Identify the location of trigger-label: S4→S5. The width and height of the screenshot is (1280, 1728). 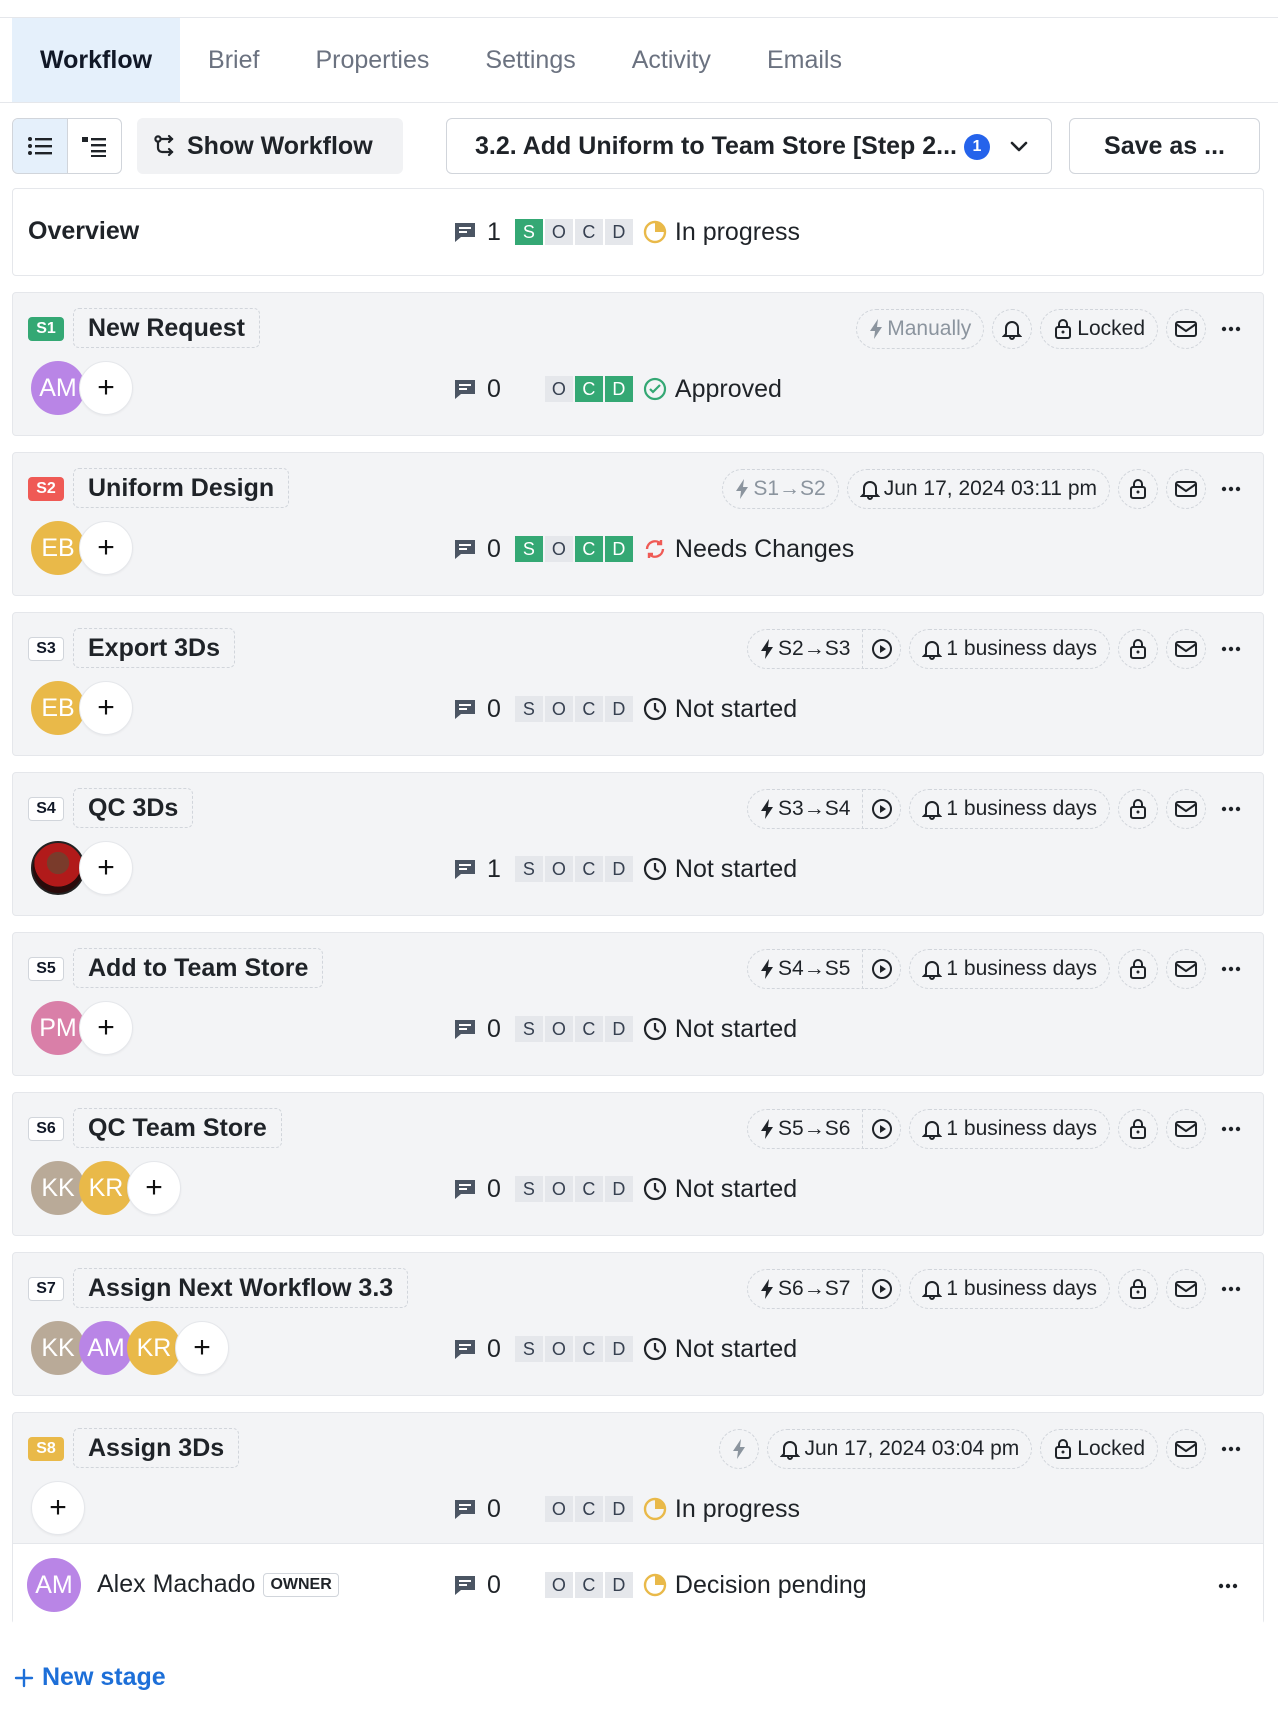
(814, 968).